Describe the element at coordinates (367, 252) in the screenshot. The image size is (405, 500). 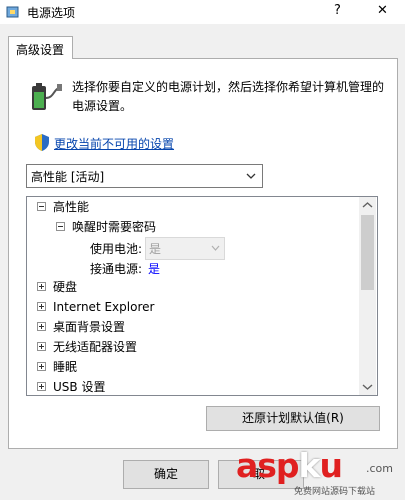
I see `scrollbar-thumb` at that location.